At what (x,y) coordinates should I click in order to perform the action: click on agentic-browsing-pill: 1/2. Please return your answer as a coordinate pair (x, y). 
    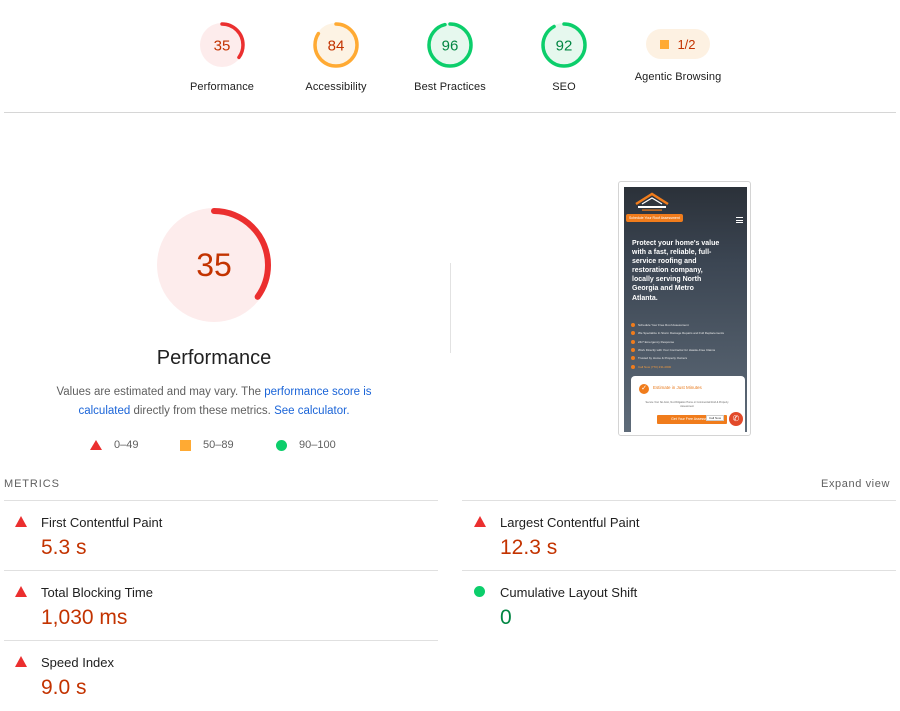
    Looking at the image, I should click on (678, 44).